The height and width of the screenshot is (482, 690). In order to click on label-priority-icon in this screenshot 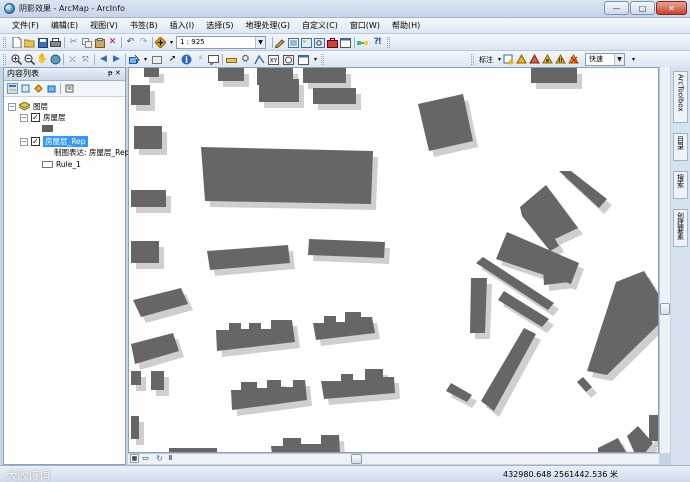, I will do `click(521, 59)`.